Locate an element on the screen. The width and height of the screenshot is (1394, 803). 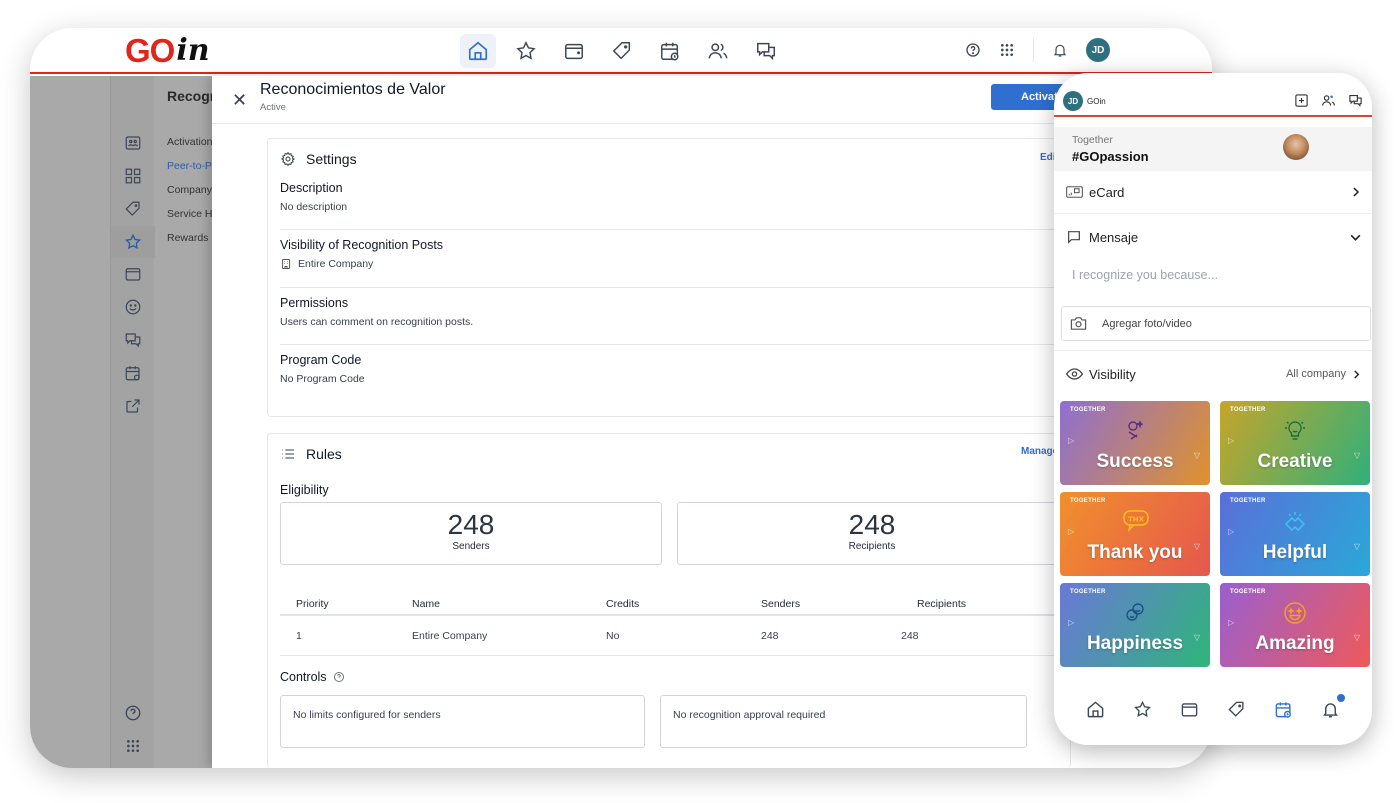
bottom-nav-star is located at coordinates (1143, 709).